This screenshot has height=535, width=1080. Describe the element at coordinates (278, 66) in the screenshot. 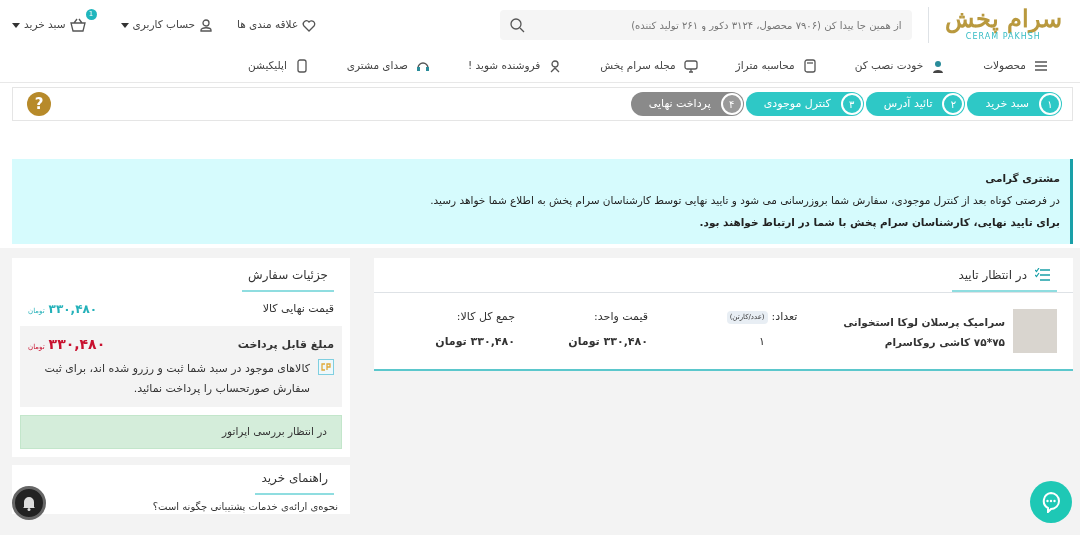

I see `nav-link: اپلیکیشن` at that location.